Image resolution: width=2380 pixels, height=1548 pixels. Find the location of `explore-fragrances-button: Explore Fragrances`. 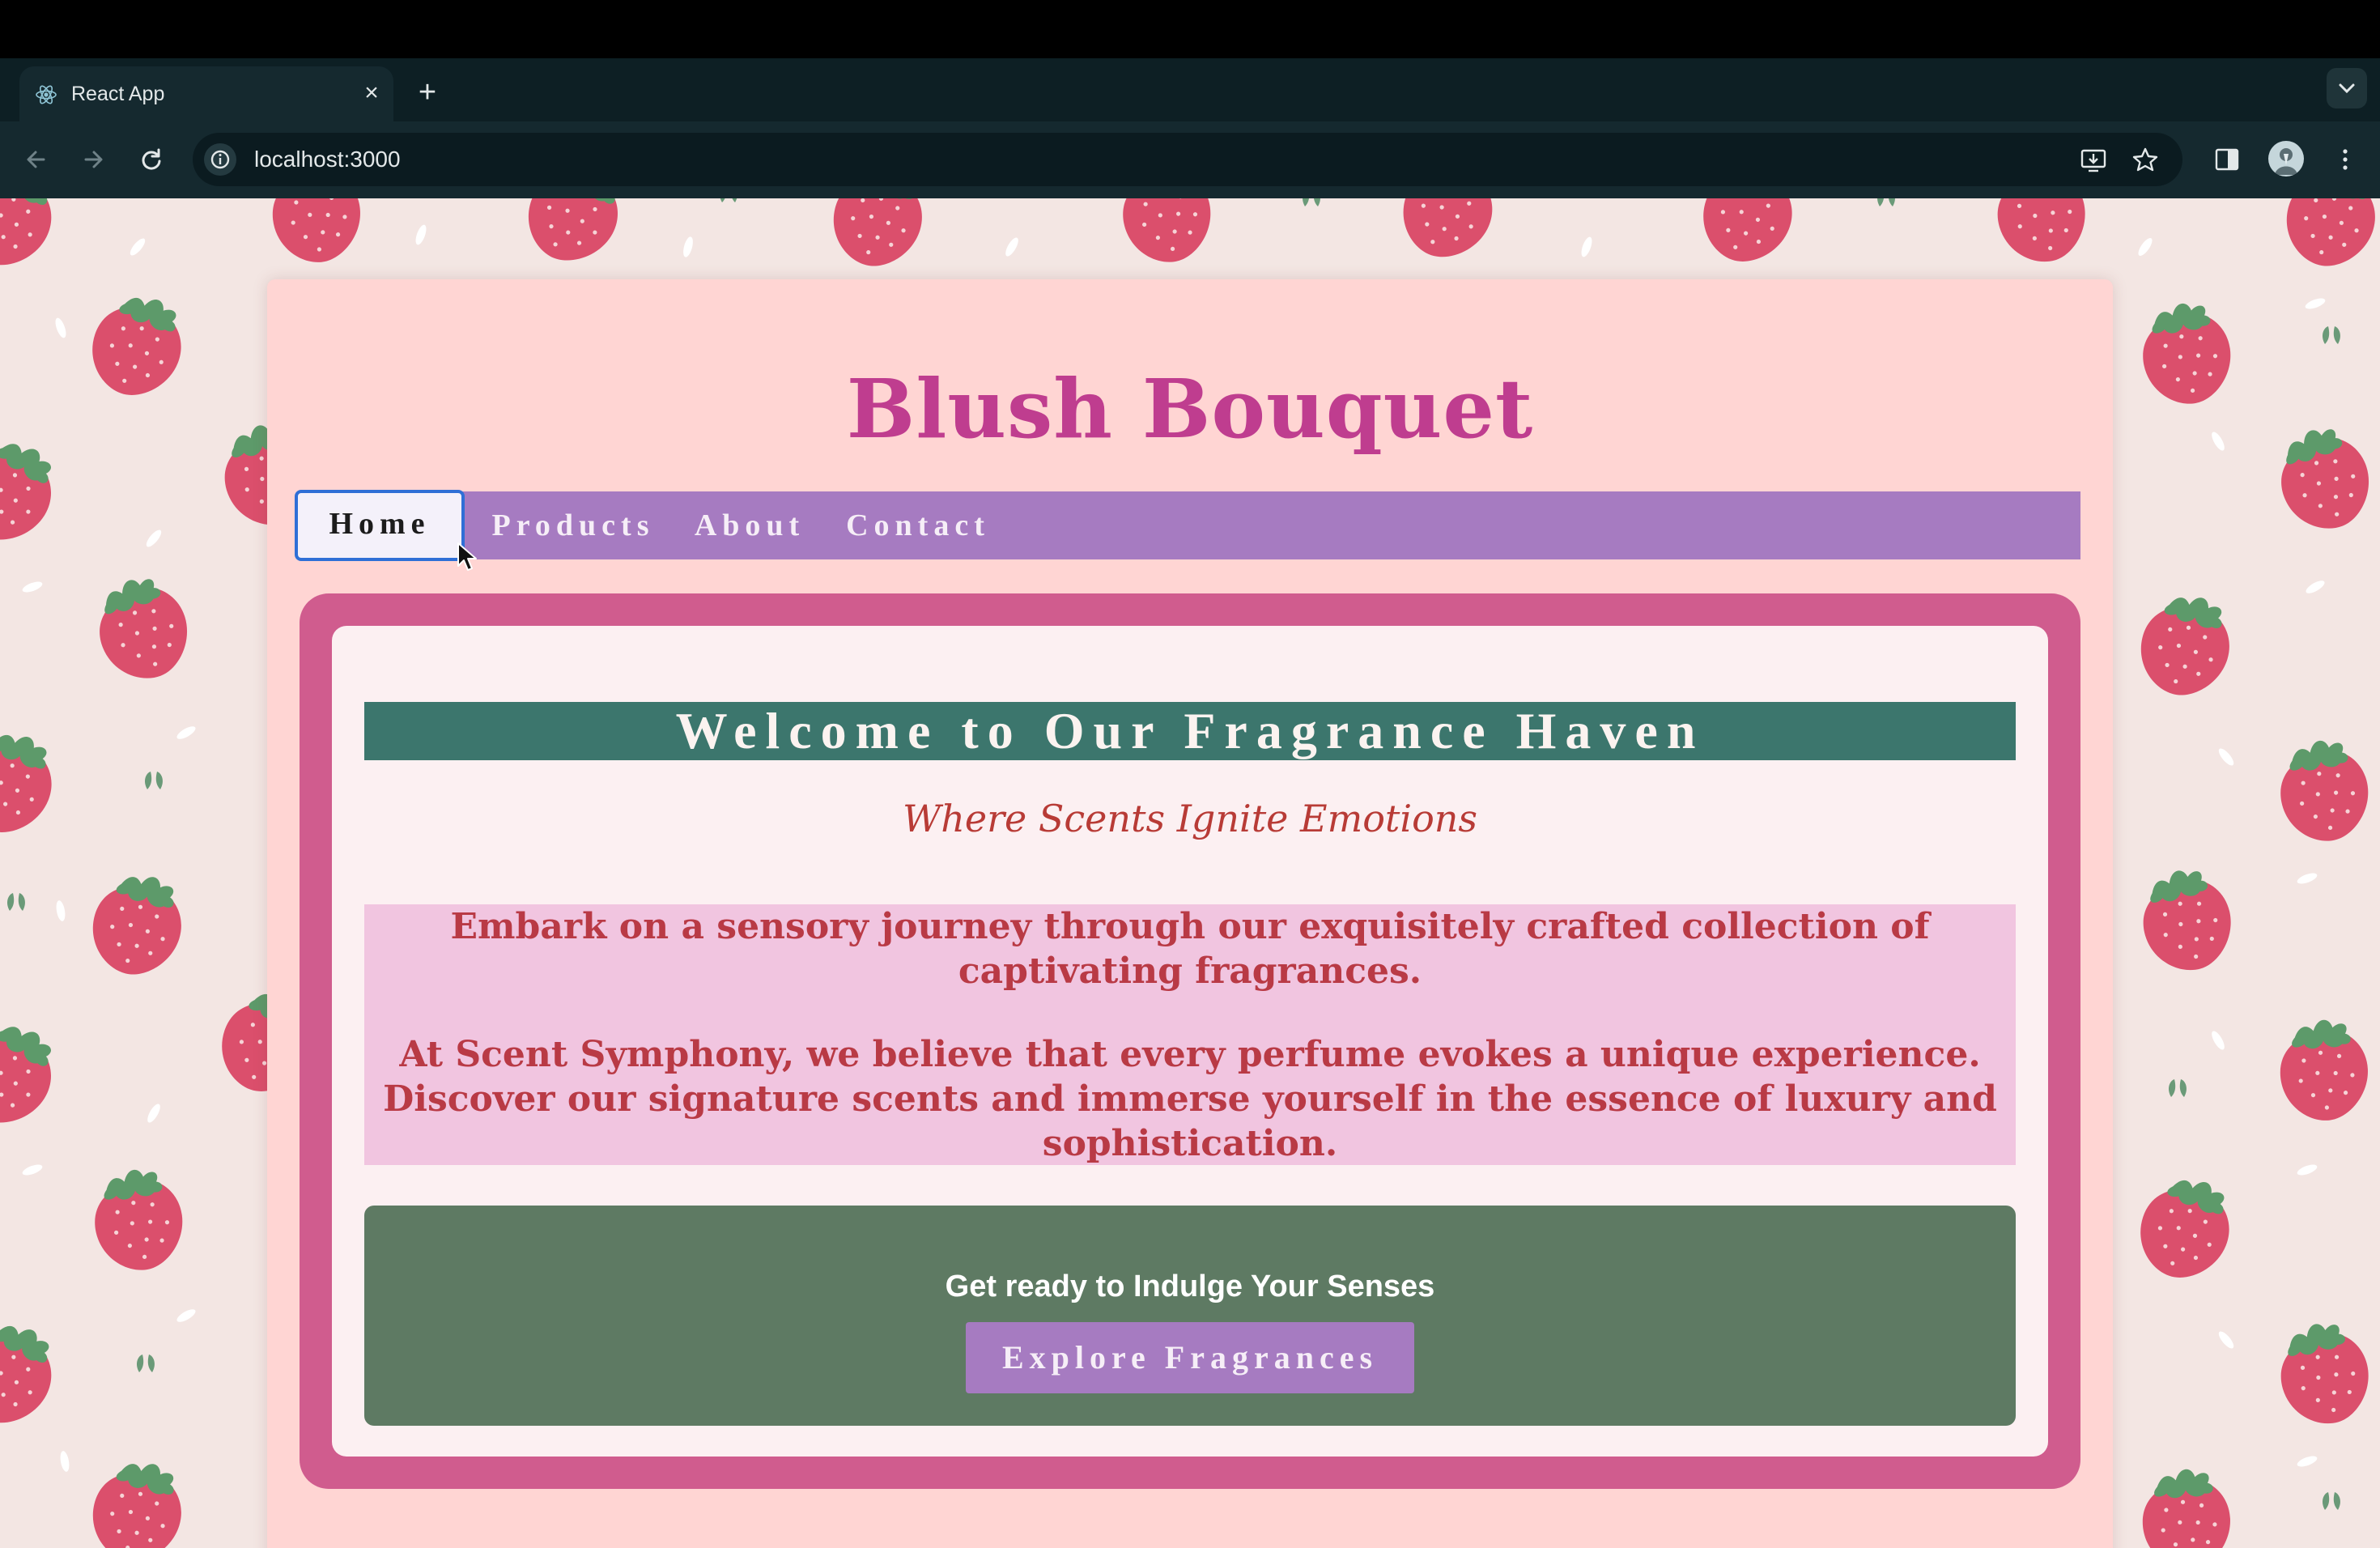

explore-fragrances-button: Explore Fragrances is located at coordinates (1190, 1357).